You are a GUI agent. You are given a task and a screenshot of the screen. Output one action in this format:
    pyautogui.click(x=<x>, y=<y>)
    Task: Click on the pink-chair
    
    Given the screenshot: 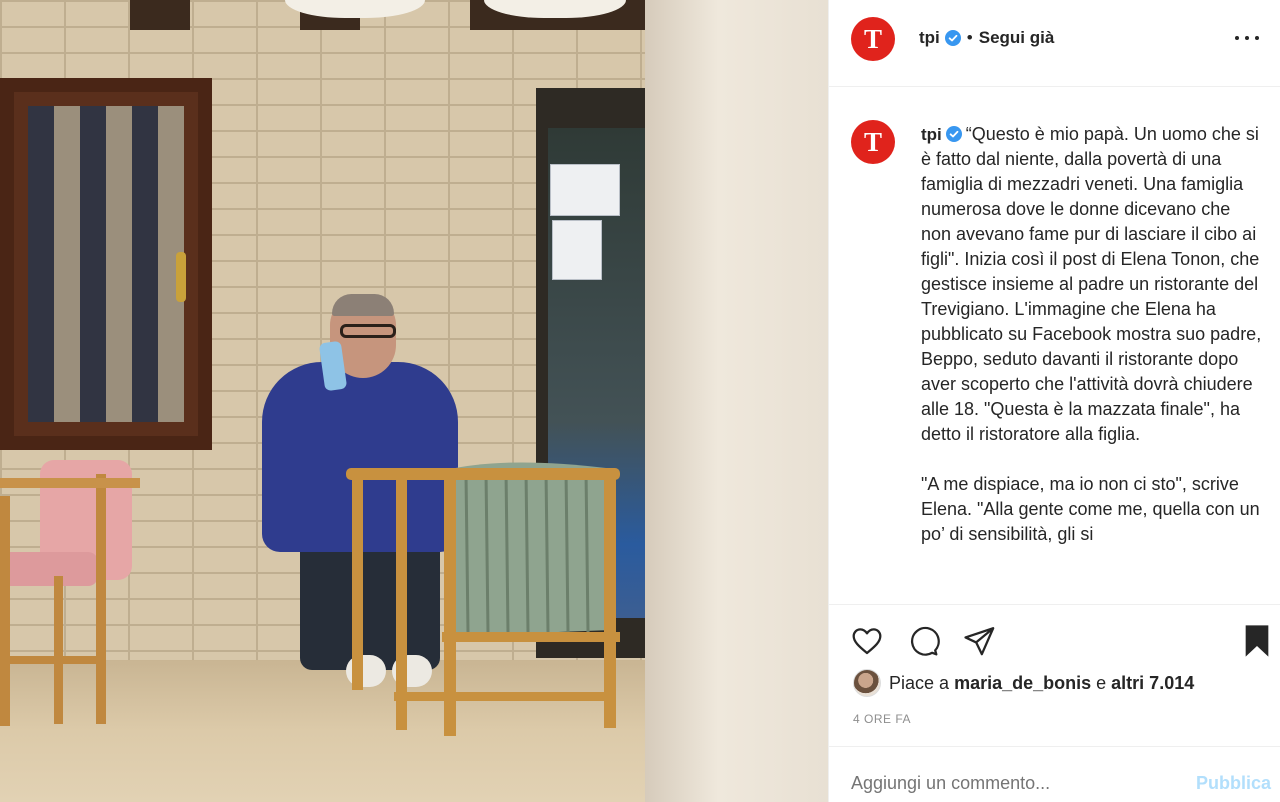 What is the action you would take?
    pyautogui.click(x=70, y=593)
    